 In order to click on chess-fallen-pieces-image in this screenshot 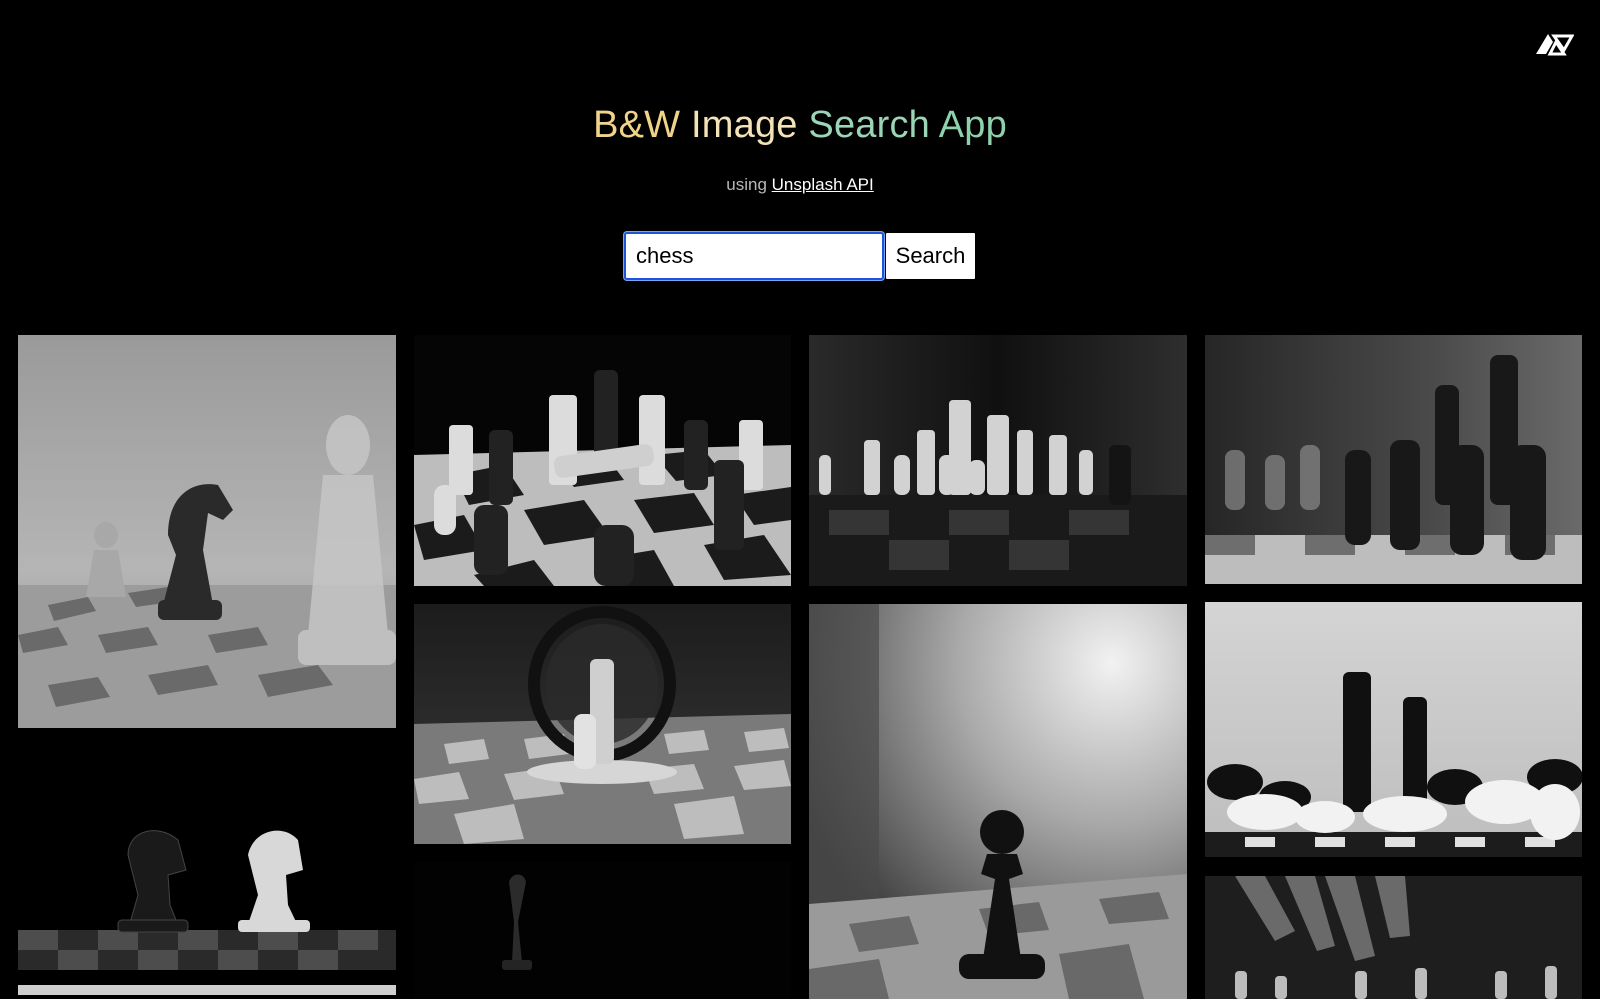, I will do `click(1393, 729)`.